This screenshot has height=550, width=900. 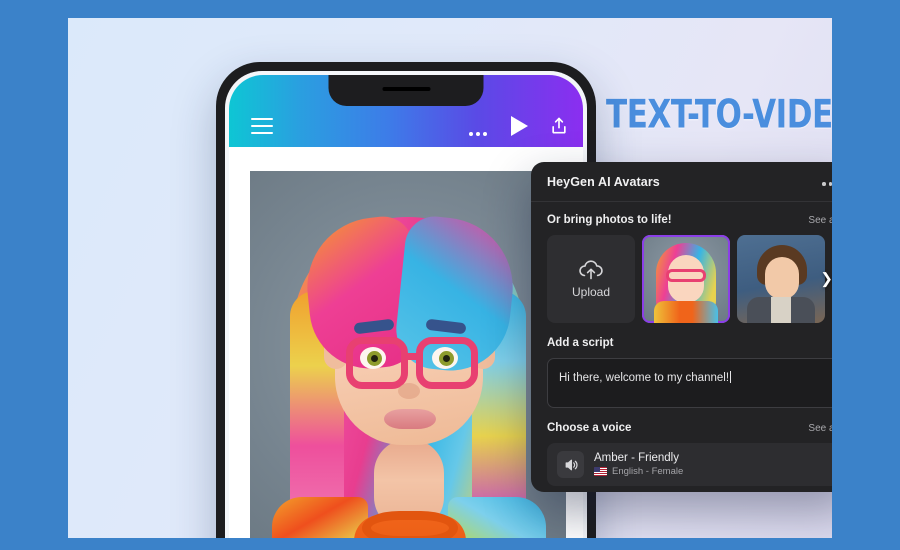 What do you see at coordinates (609, 220) in the screenshot?
I see `photos-section-label: Or bring photos to life!` at bounding box center [609, 220].